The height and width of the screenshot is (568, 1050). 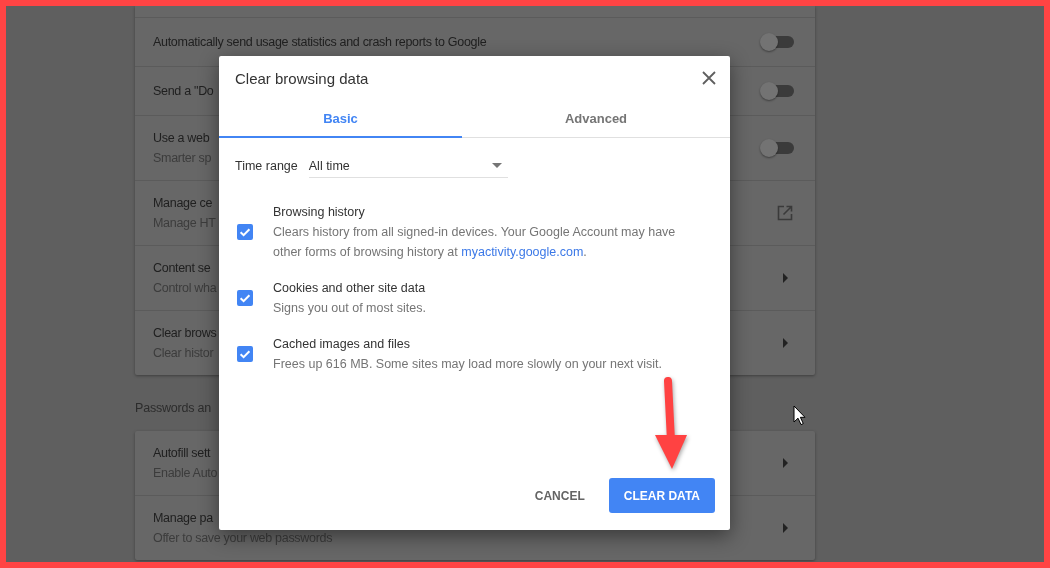 I want to click on option-description: Clears history from all signed-in devices. Your Google Account may have other forms of browsing history at myactivity.google.com., so click(x=475, y=242).